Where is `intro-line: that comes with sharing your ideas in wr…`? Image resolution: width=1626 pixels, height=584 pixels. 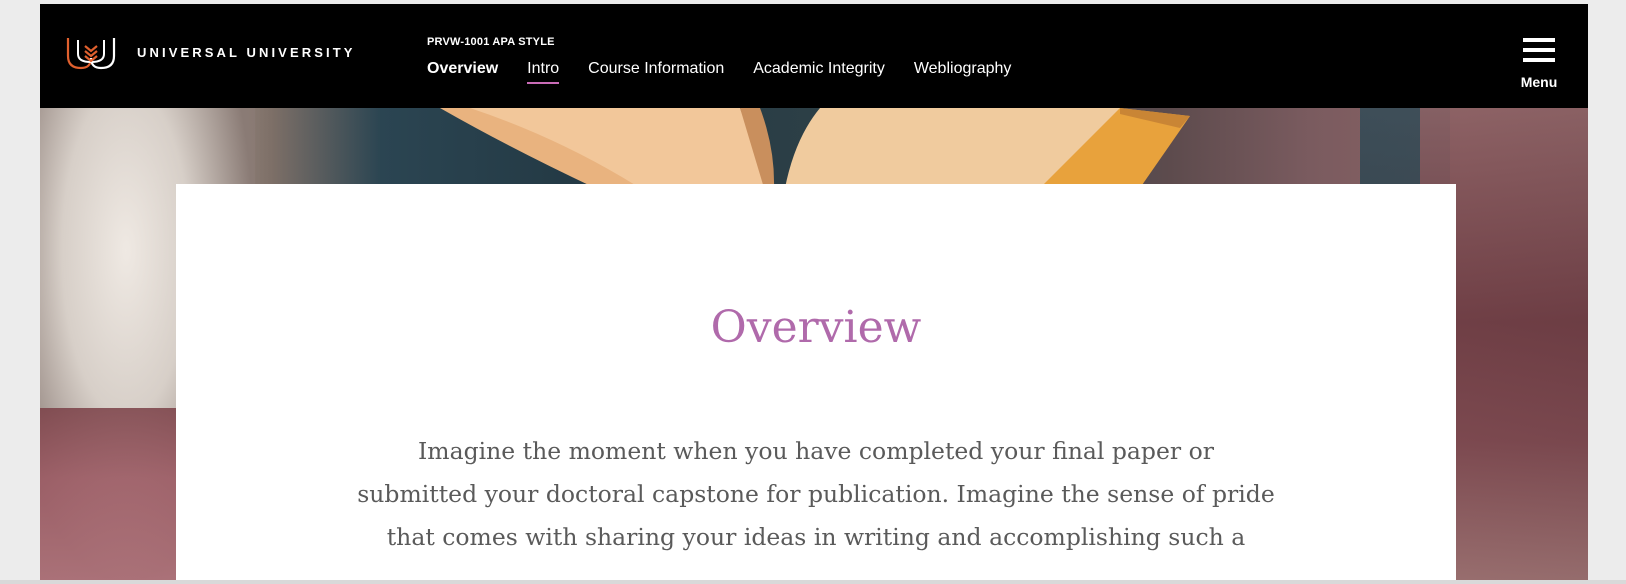 intro-line: that comes with sharing your ideas in wr… is located at coordinates (816, 537).